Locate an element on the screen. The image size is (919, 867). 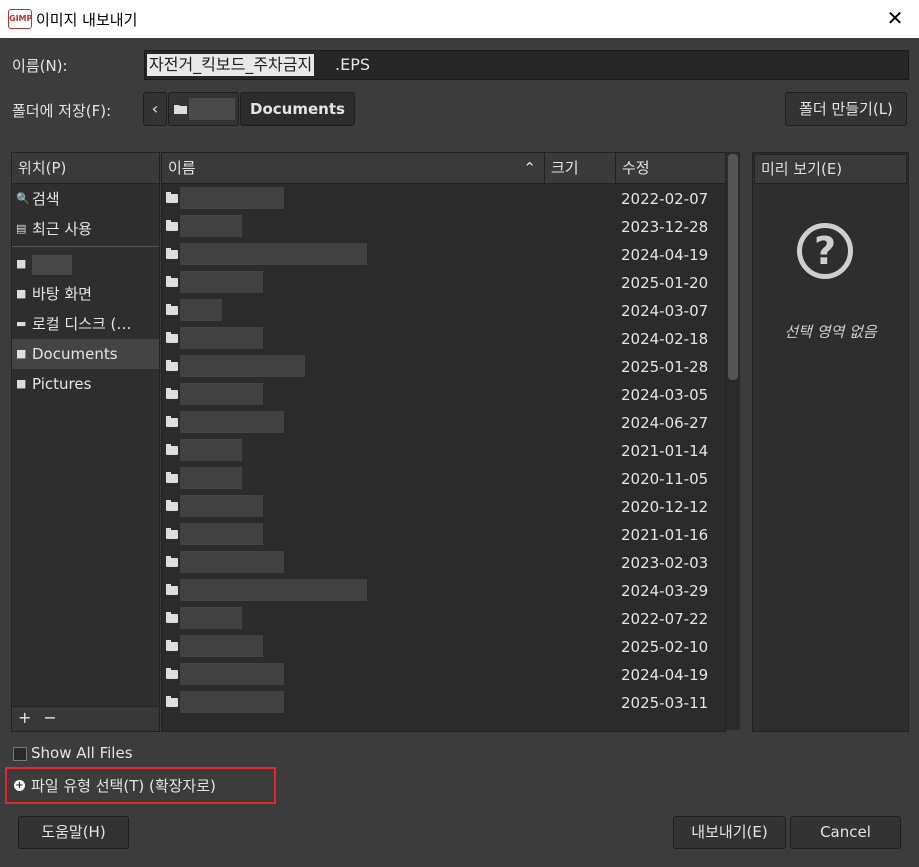
table-row: 2021-01-14 is located at coordinates (443, 451).